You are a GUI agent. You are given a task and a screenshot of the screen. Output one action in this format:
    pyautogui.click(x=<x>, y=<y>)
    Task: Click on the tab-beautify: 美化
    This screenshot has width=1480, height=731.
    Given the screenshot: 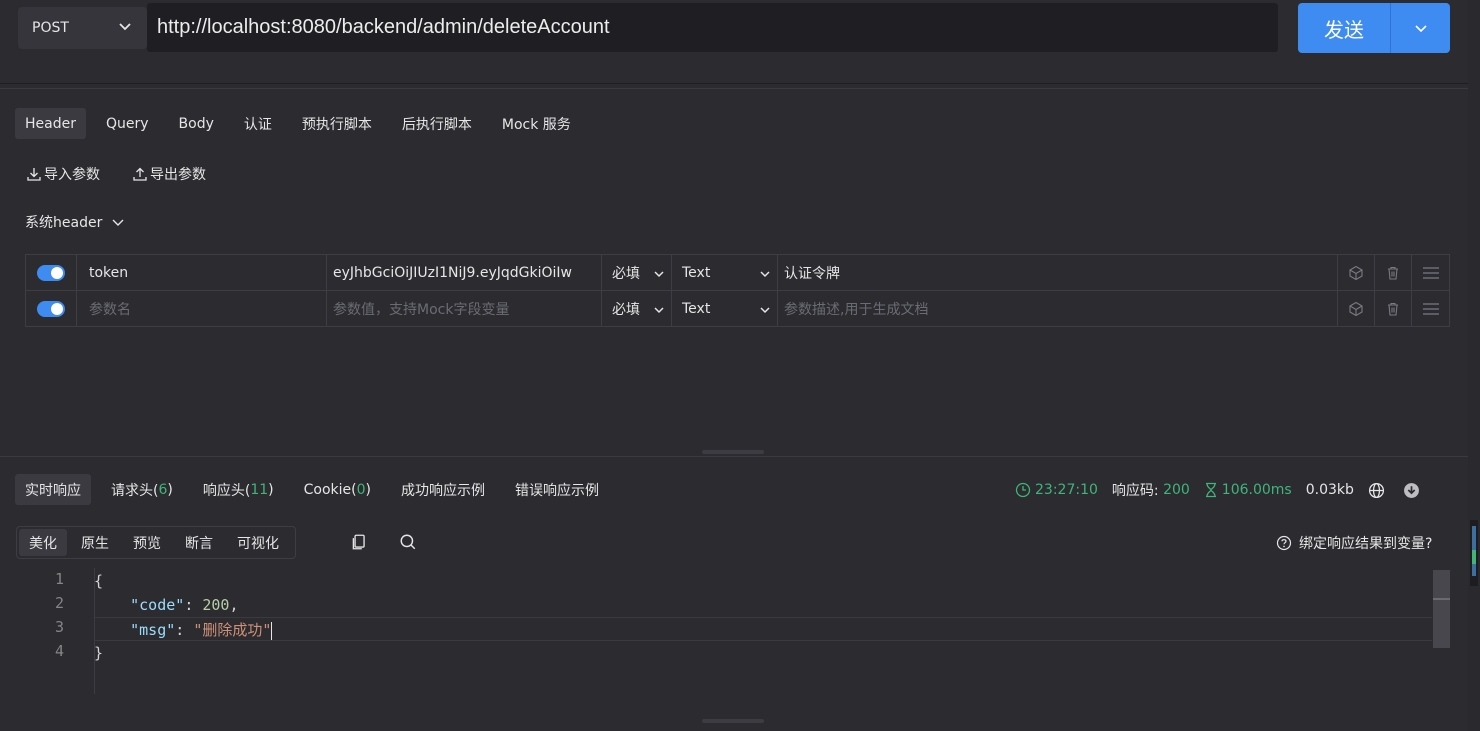 What is the action you would take?
    pyautogui.click(x=43, y=542)
    